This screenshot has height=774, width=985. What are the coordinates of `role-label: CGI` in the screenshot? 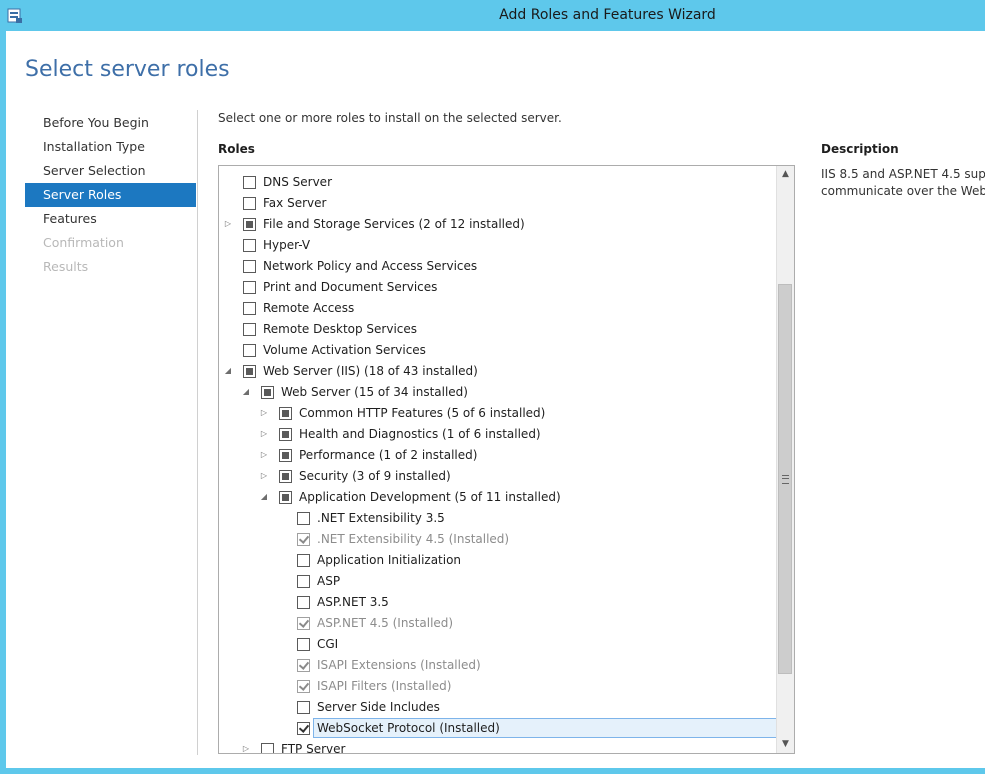 It's located at (328, 644).